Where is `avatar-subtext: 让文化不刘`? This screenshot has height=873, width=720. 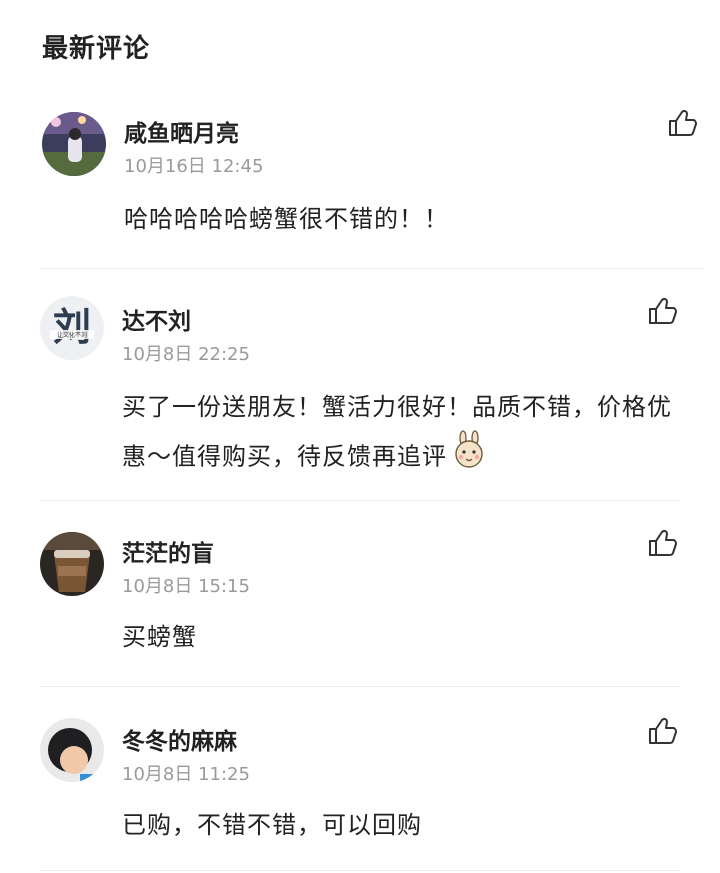 avatar-subtext: 让文化不刘 is located at coordinates (72, 335).